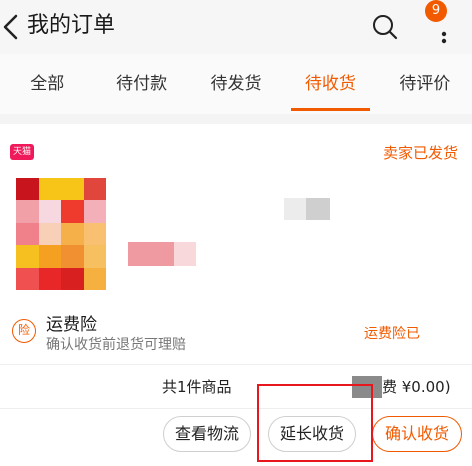  I want to click on product-price-blur, so click(151, 254).